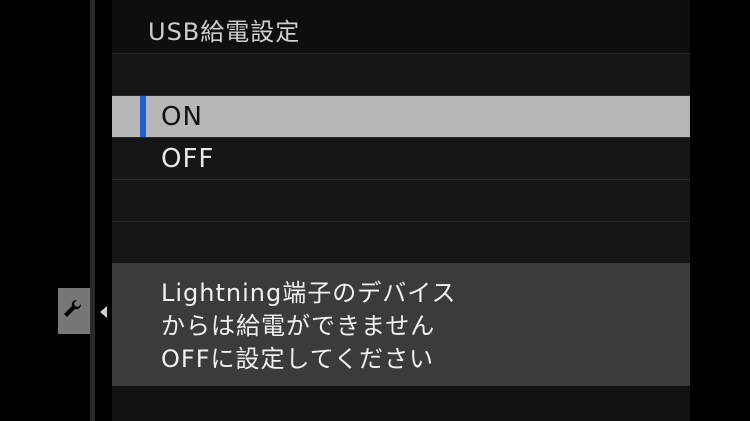 The width and height of the screenshot is (750, 421). What do you see at coordinates (401, 27) in the screenshot?
I see `menu-header: USB給電設定` at bounding box center [401, 27].